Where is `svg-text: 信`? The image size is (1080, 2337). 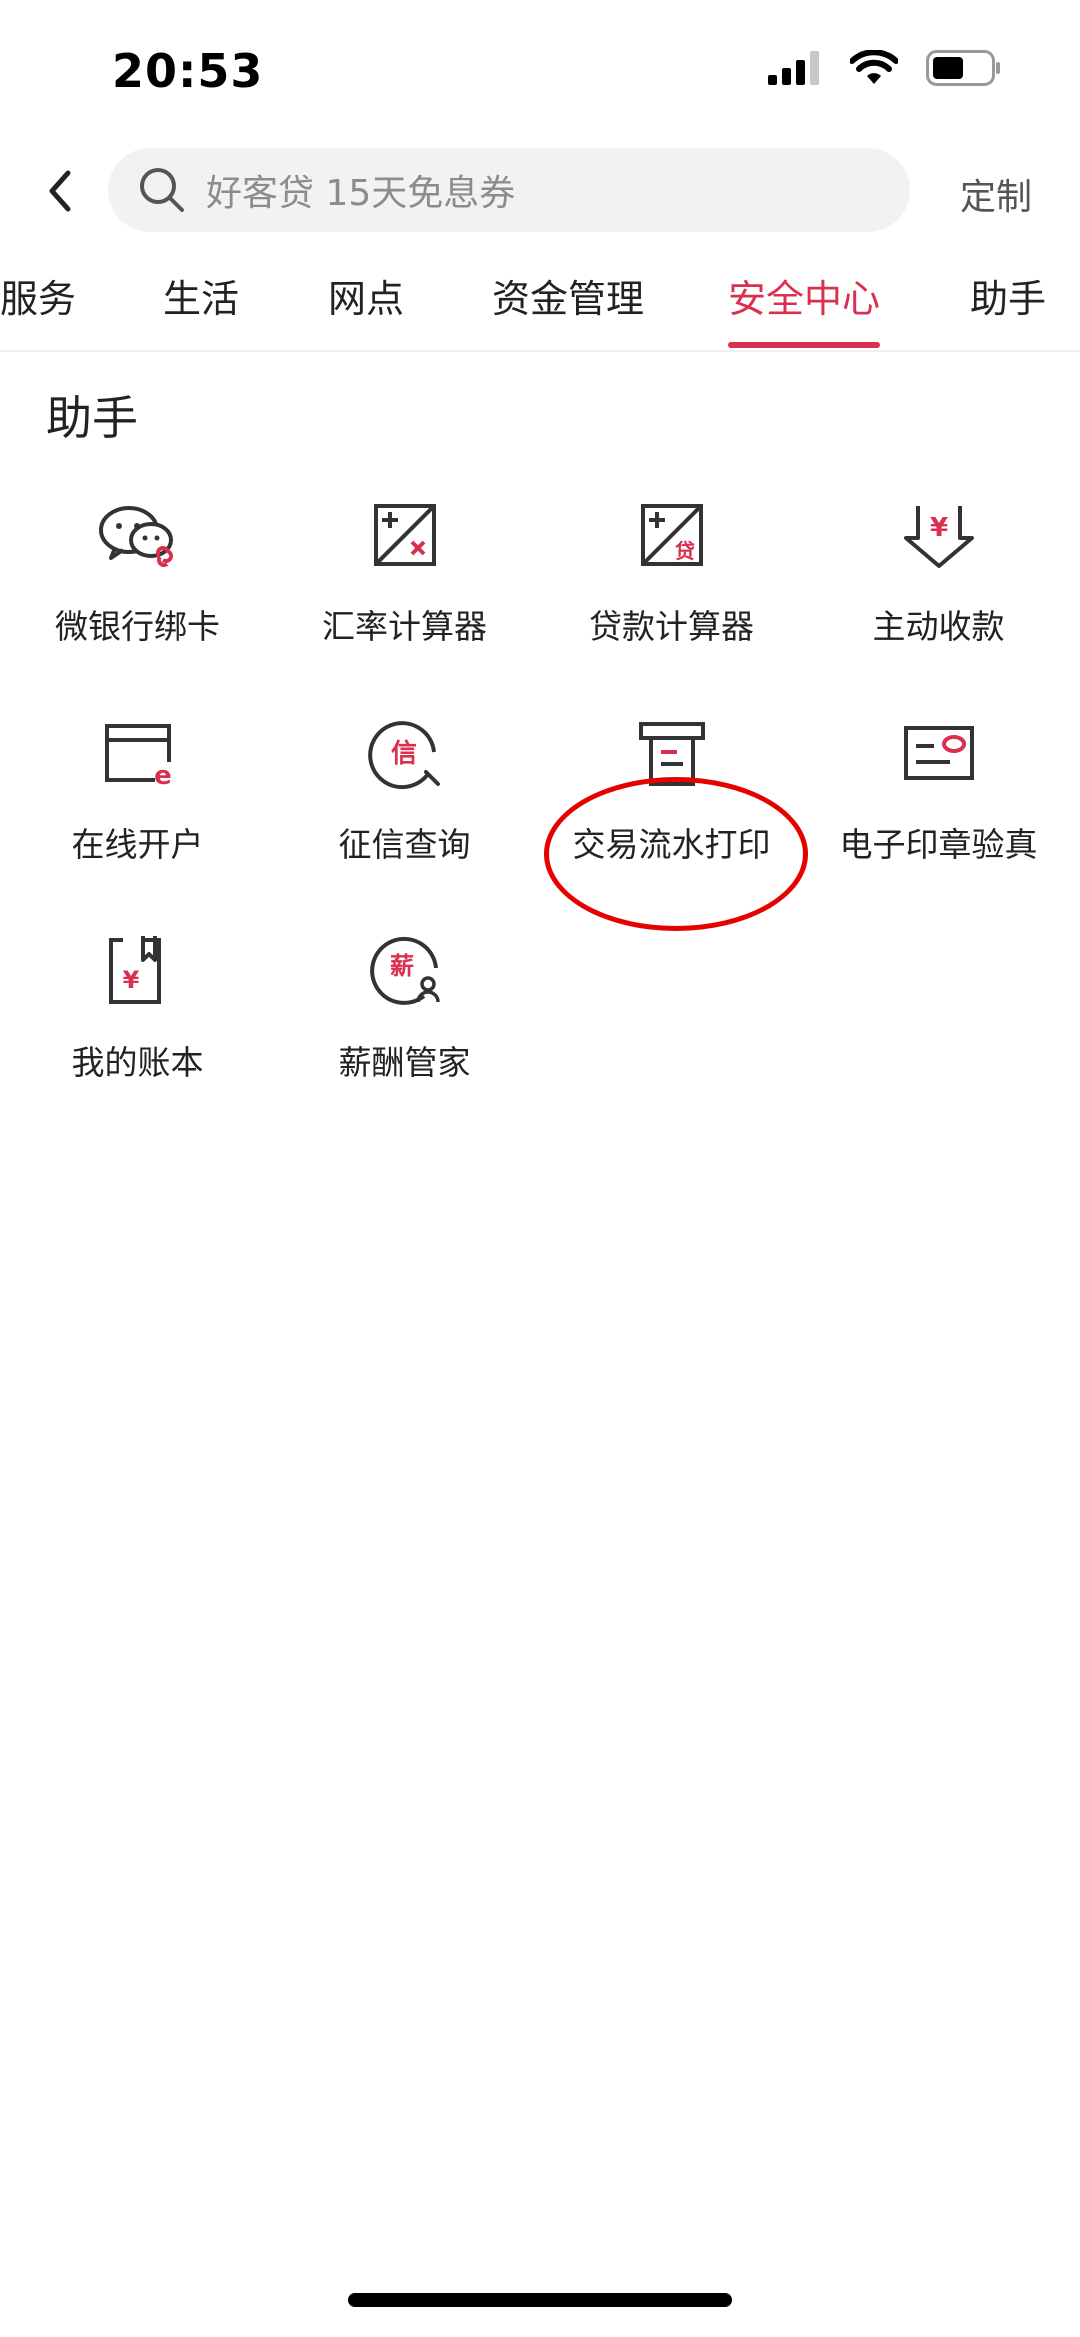 svg-text: 信 is located at coordinates (403, 754).